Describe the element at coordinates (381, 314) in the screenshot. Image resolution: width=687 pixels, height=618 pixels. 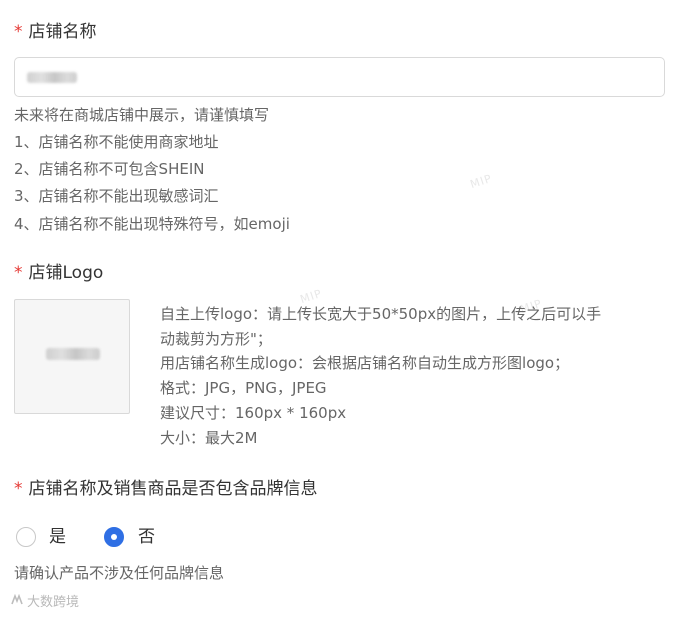
I see `logo-upload-desc: 自主上传logo：请上传长宽大于50*50px的图片，上传之后可以手` at that location.